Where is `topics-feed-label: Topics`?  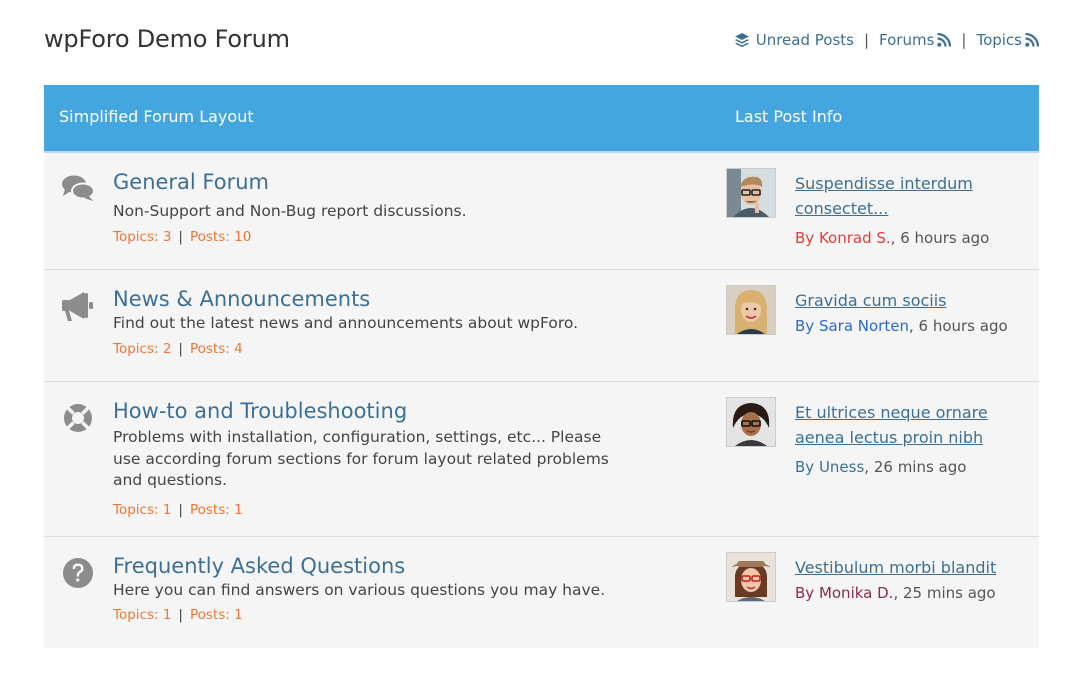
topics-feed-label: Topics is located at coordinates (999, 40).